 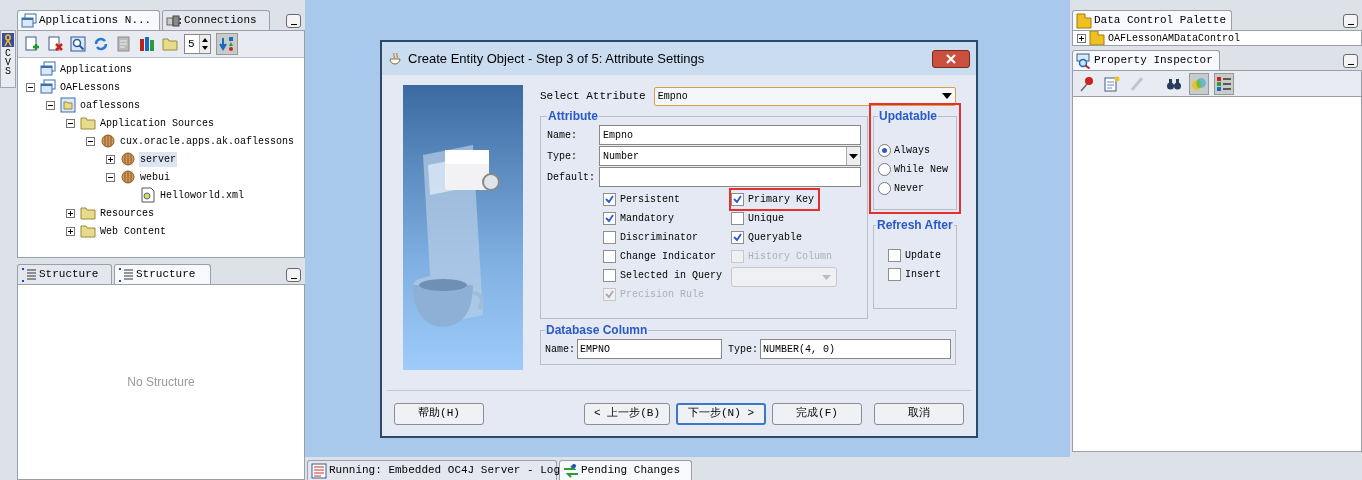 What do you see at coordinates (915, 225) in the screenshot?
I see `group-title: Refresh After` at bounding box center [915, 225].